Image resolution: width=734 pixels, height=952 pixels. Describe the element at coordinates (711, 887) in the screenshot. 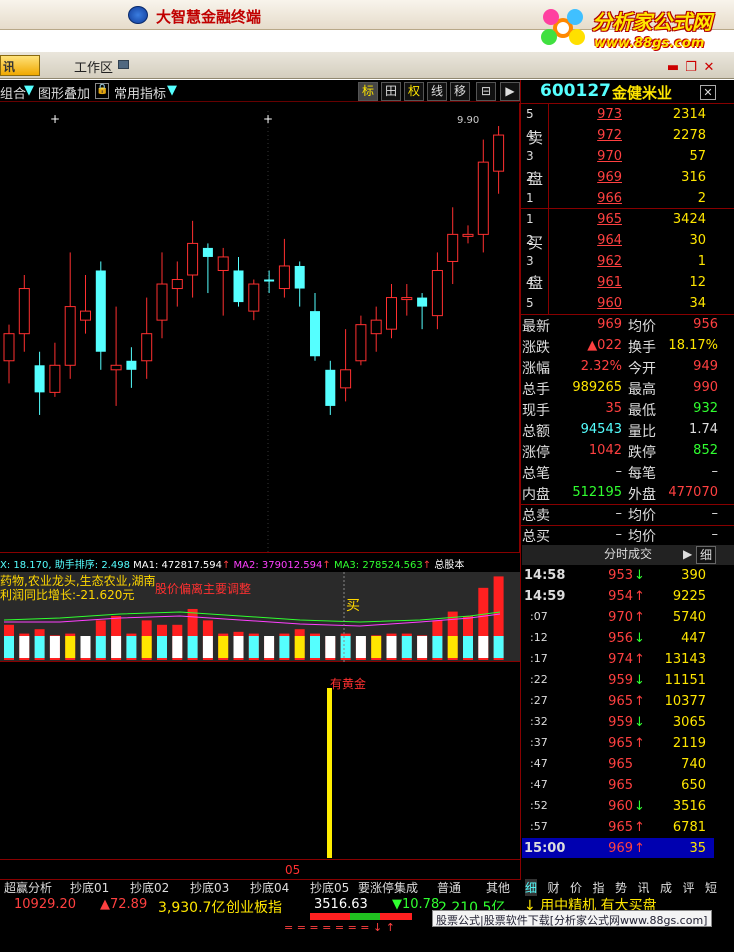

I see `side-tab: 短` at that location.